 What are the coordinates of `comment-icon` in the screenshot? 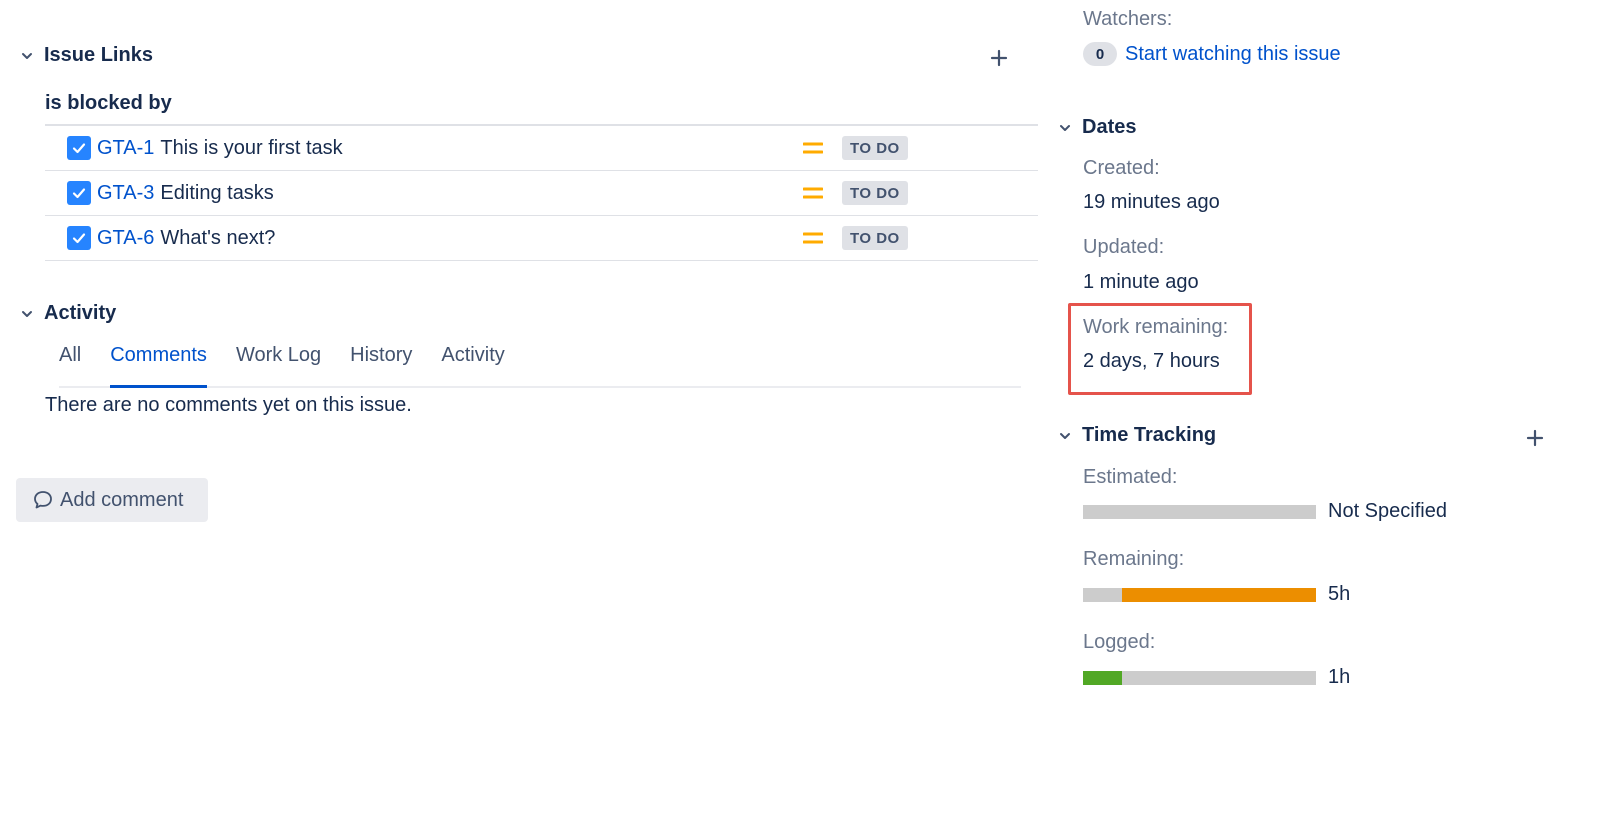 It's located at (43, 500).